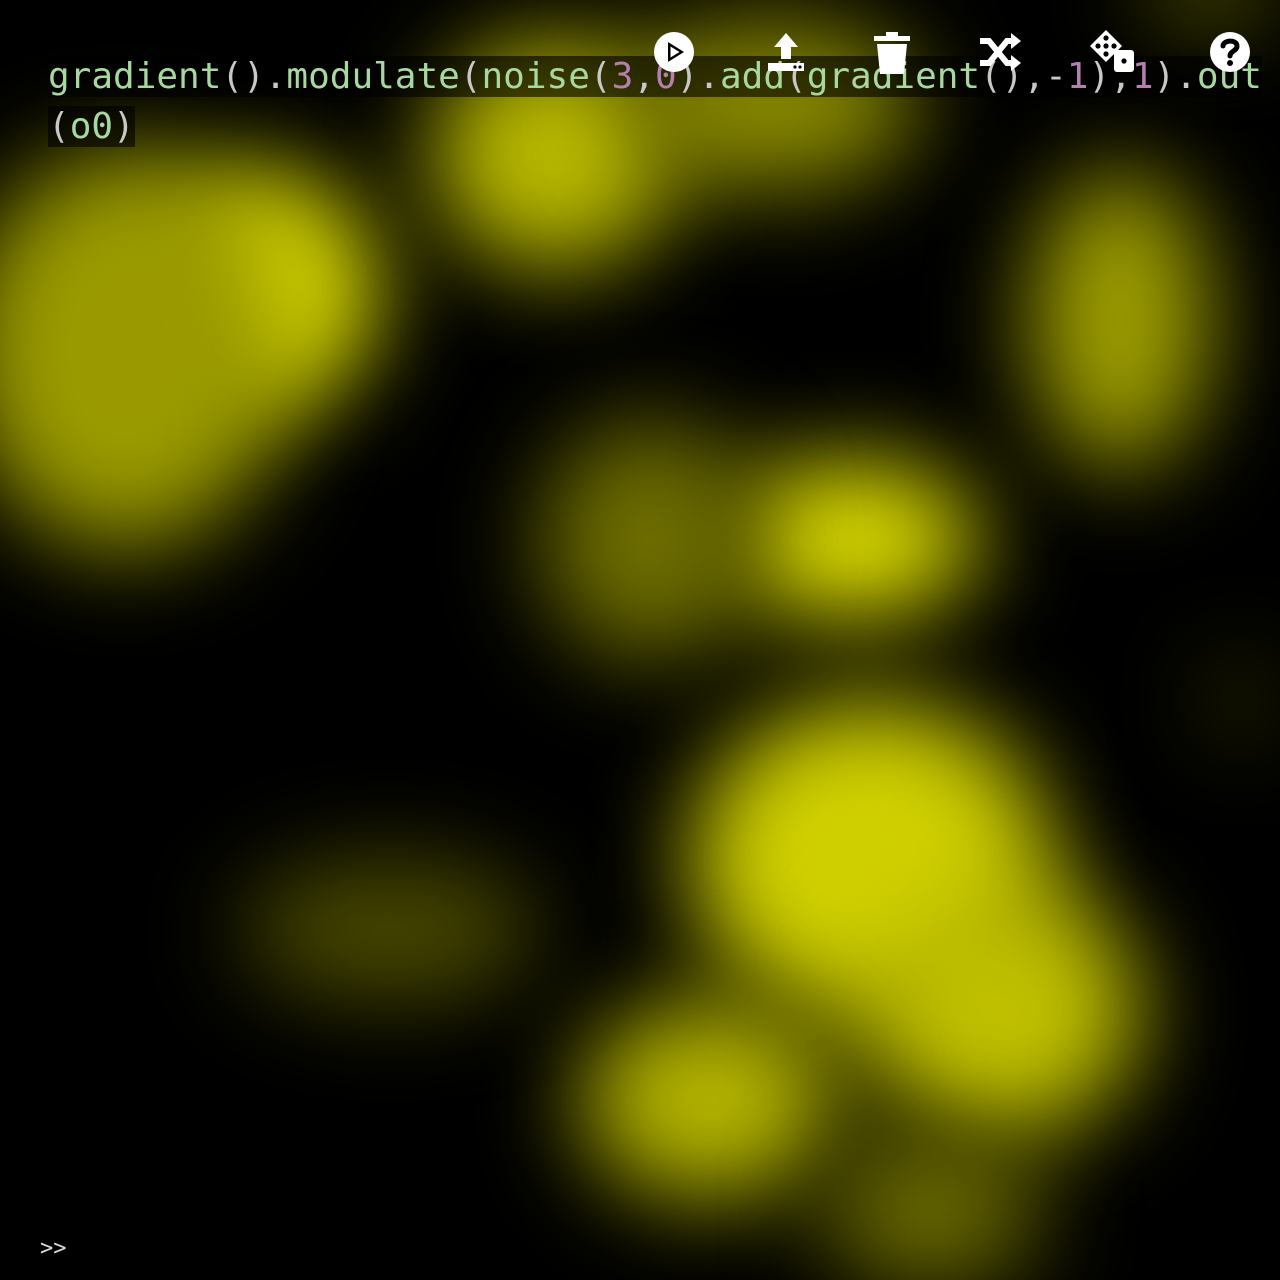 This screenshot has height=1280, width=1280. I want to click on question-circle-icon, so click(1230, 52).